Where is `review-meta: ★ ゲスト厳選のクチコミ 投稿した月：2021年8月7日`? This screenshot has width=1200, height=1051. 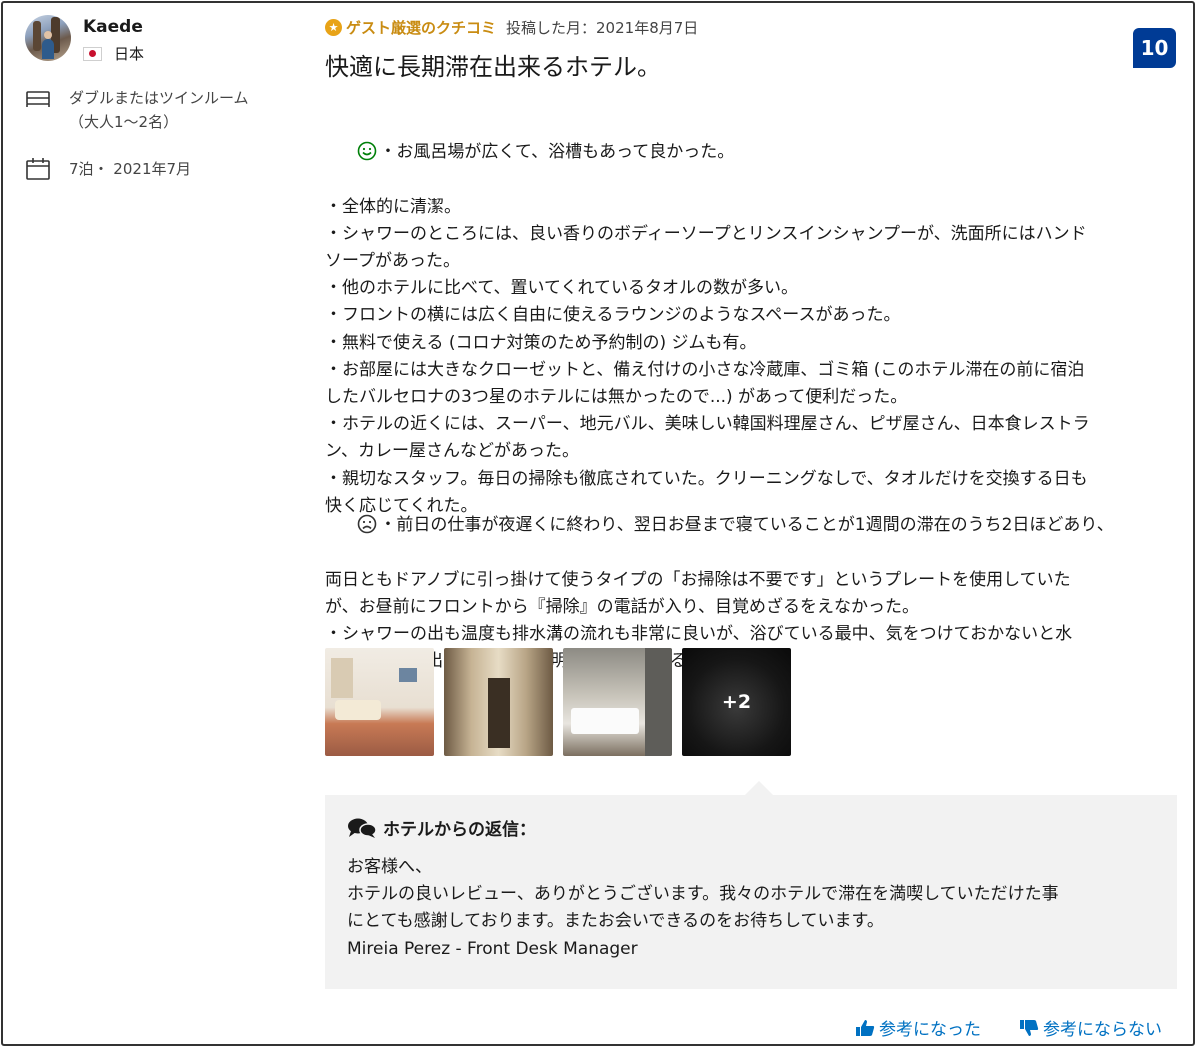
review-meta: ★ ゲスト厳選のクチコミ 投稿した月：2021年8月7日 is located at coordinates (511, 27).